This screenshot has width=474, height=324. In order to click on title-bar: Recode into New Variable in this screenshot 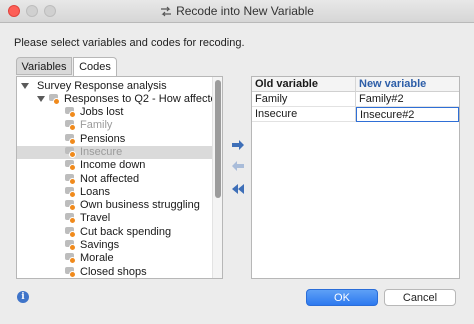, I will do `click(237, 11)`.